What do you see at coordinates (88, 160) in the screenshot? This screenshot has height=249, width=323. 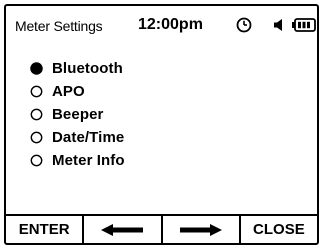 I see `menu-item-label: Meter Info` at bounding box center [88, 160].